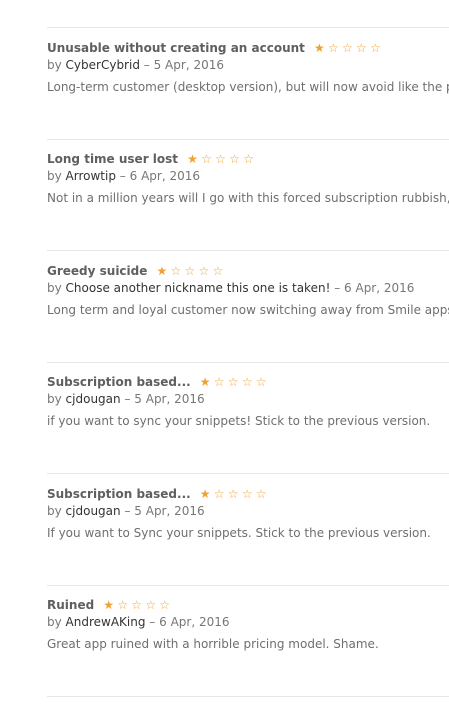  I want to click on review-byline: by Arrowtip – 6 Apr, 2016, so click(123, 176).